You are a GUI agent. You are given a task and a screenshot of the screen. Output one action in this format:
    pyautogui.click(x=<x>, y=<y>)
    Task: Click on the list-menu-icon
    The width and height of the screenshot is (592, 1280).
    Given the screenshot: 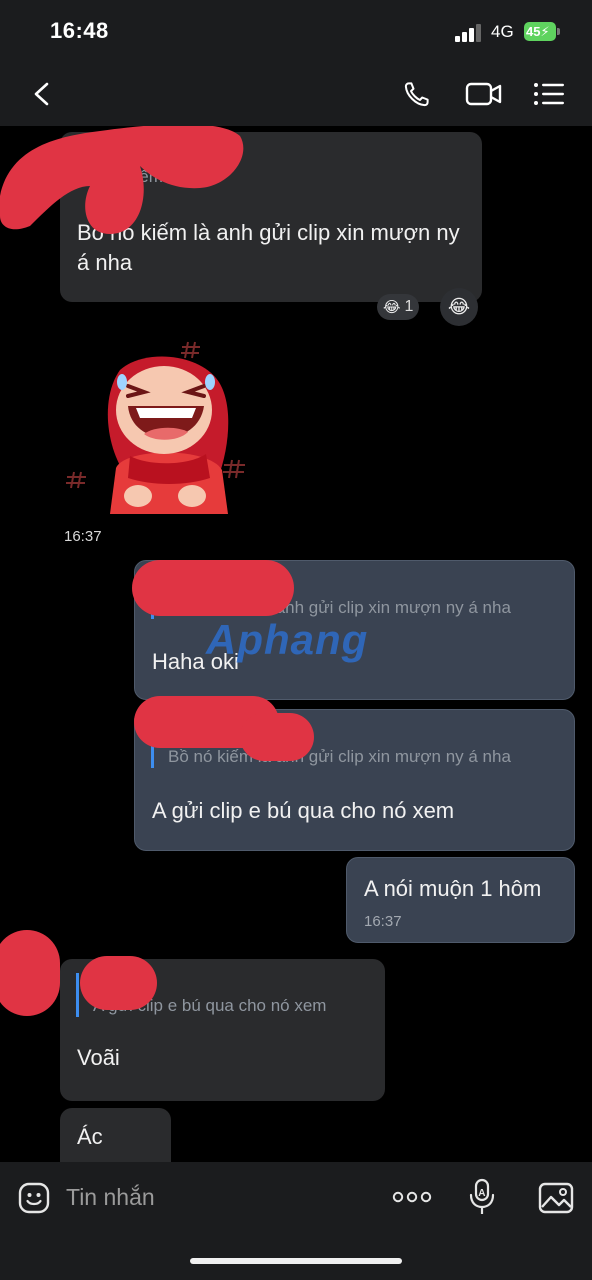 What is the action you would take?
    pyautogui.click(x=549, y=94)
    